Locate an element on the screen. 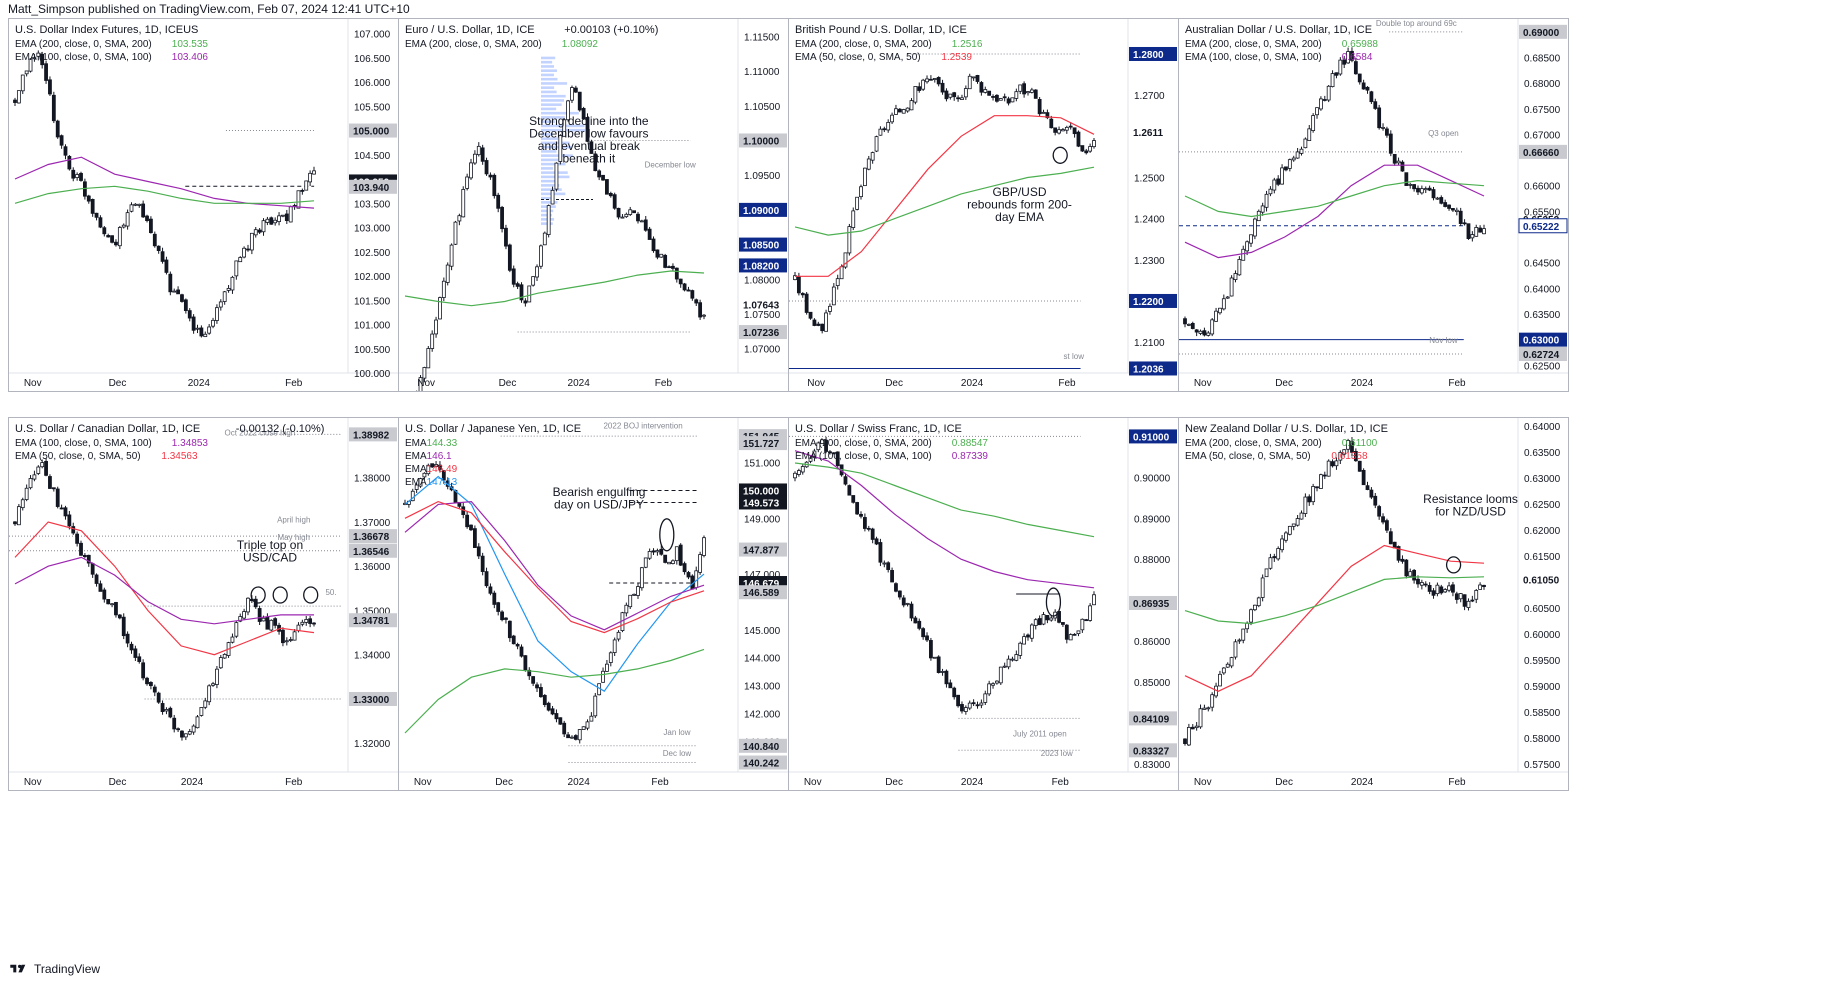  price-label: 140.840 is located at coordinates (763, 745).